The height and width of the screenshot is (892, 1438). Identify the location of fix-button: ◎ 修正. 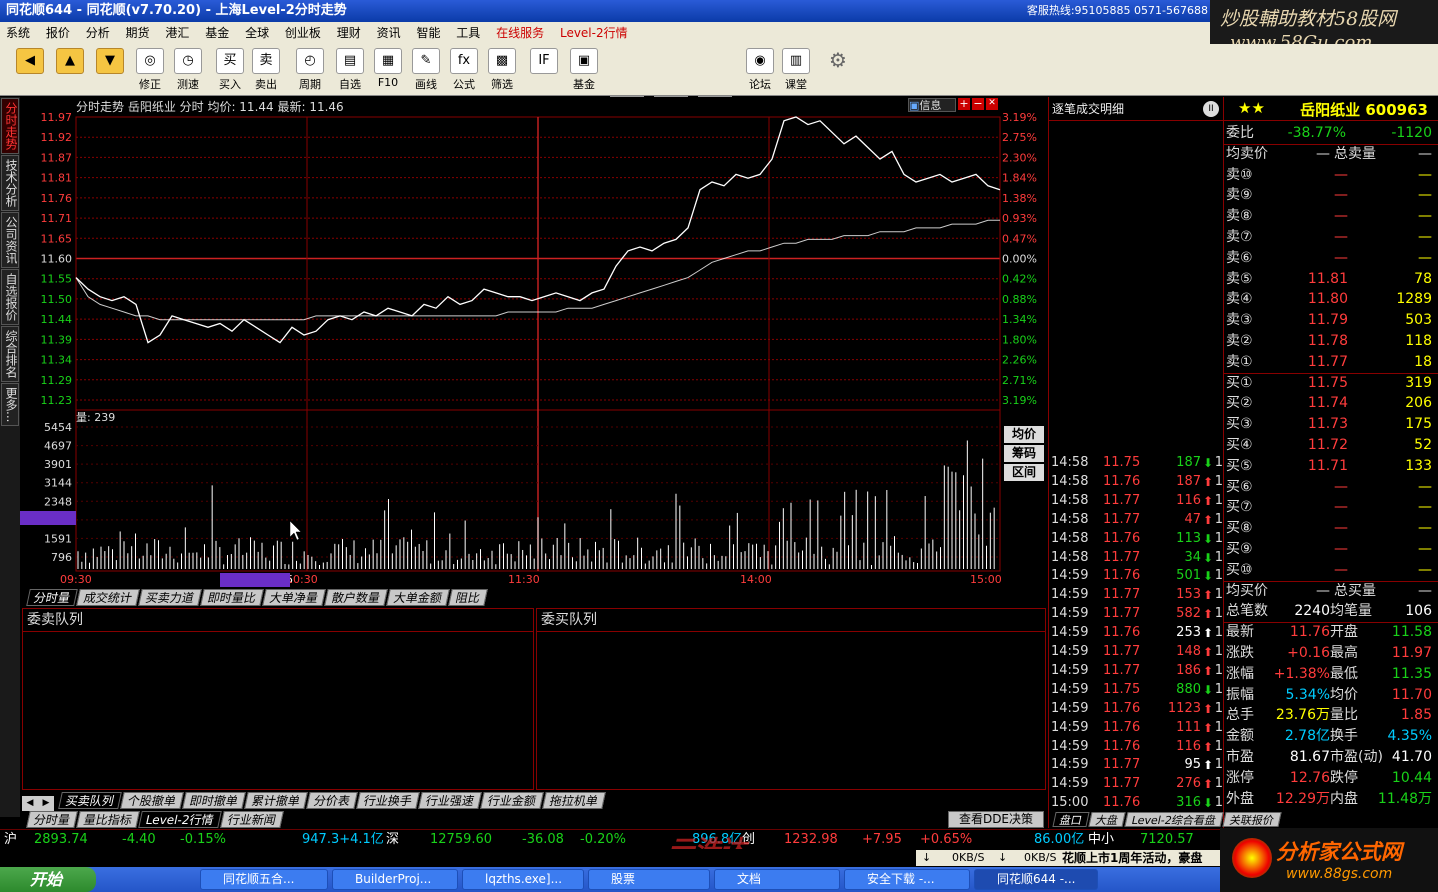
(150, 70).